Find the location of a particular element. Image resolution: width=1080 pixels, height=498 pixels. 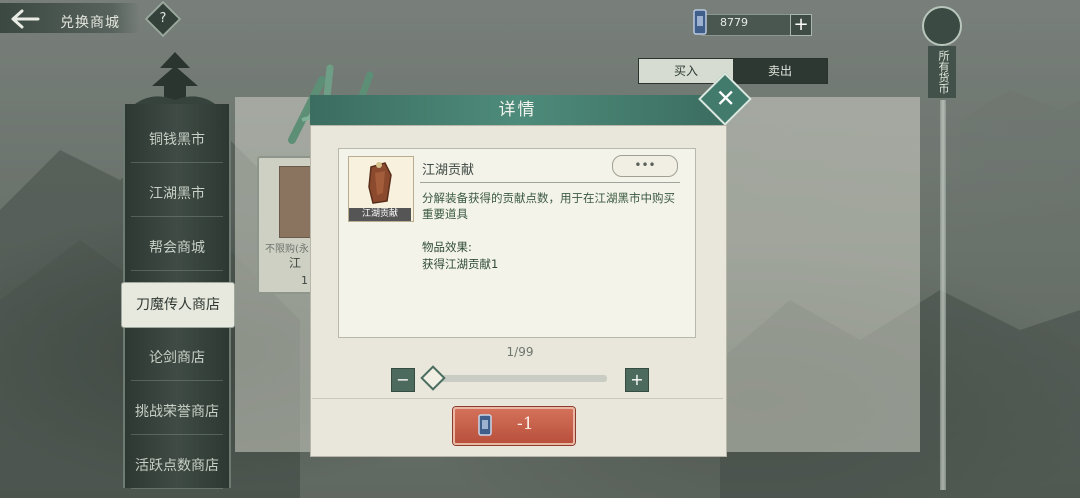

item-effect-label: 物品效果: is located at coordinates (447, 247).